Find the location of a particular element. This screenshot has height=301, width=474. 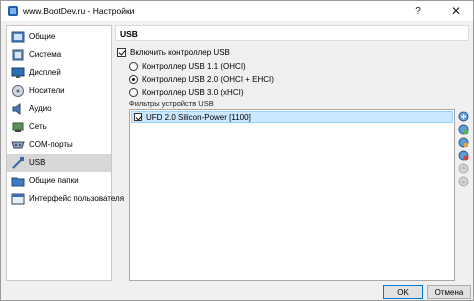

general-icon is located at coordinates (18, 37).